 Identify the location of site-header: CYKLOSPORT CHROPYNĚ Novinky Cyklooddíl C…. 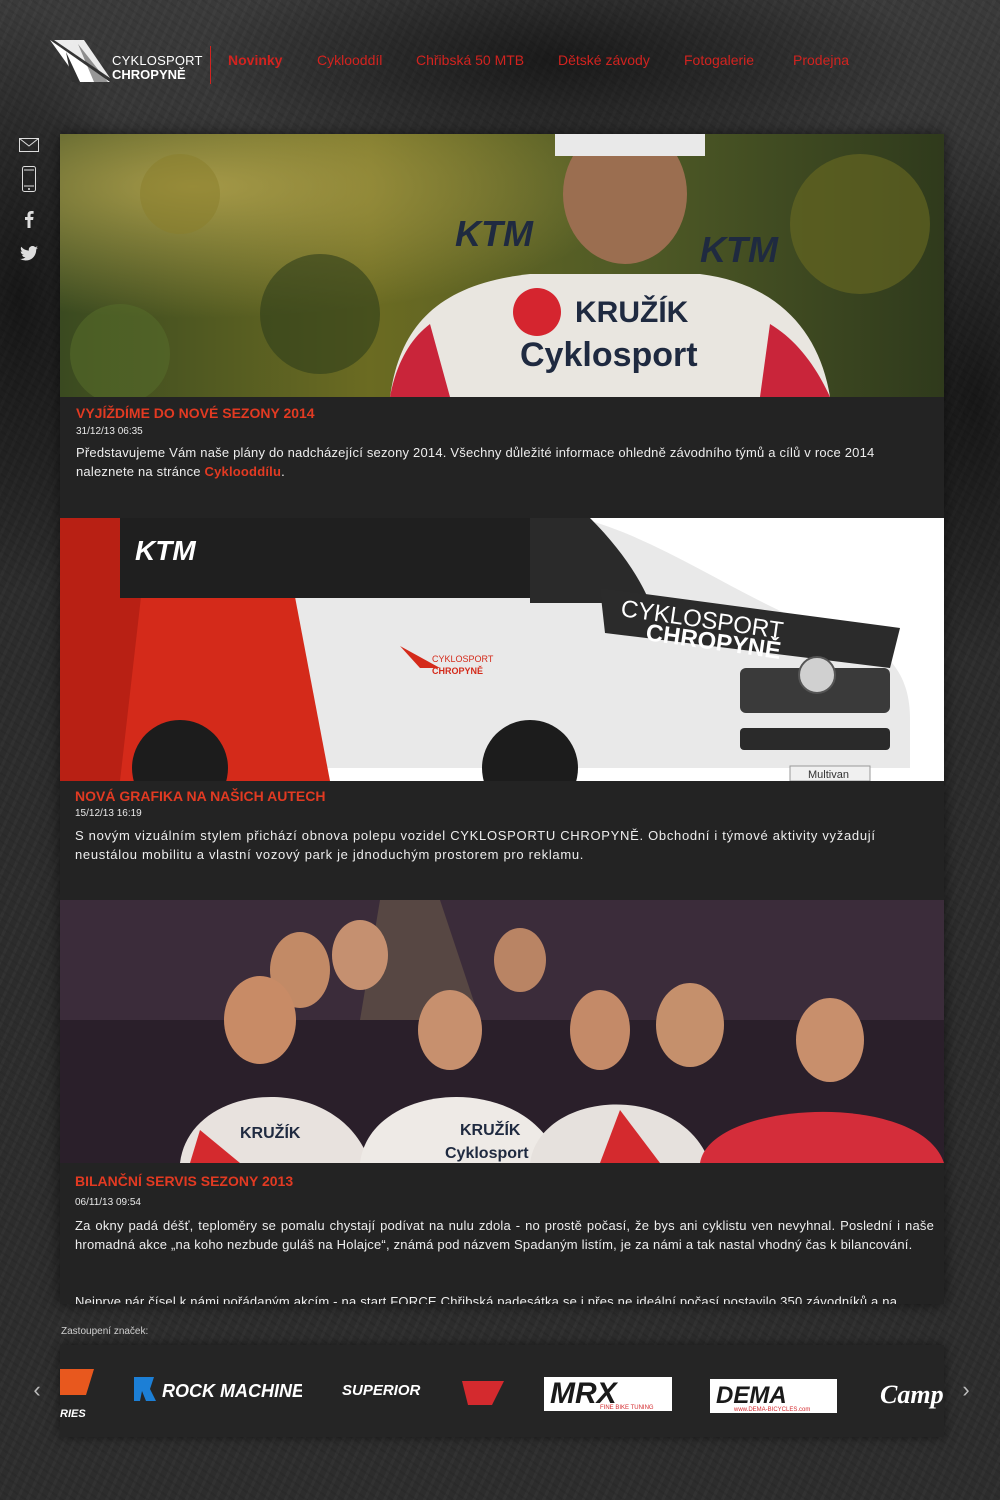
(500, 60).